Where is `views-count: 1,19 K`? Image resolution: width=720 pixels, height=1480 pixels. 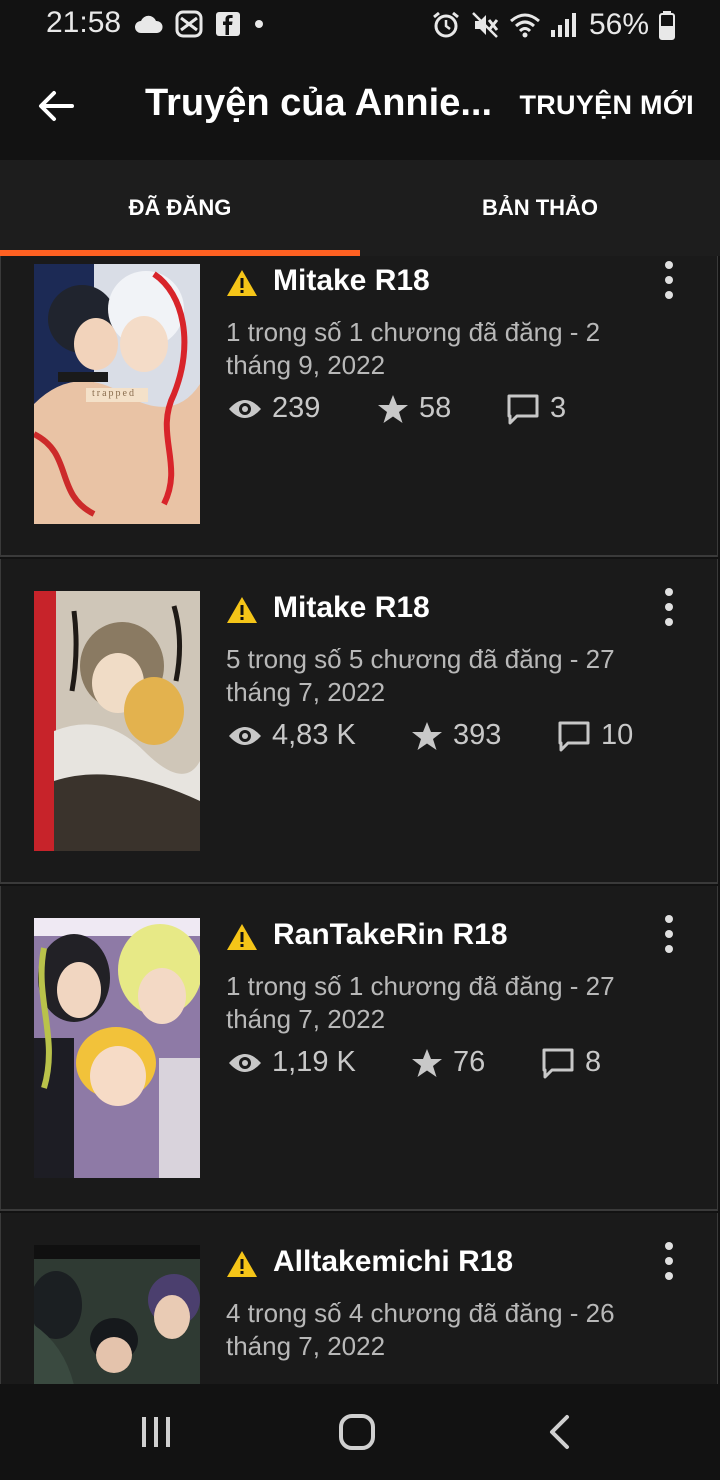
views-count: 1,19 K is located at coordinates (314, 1062).